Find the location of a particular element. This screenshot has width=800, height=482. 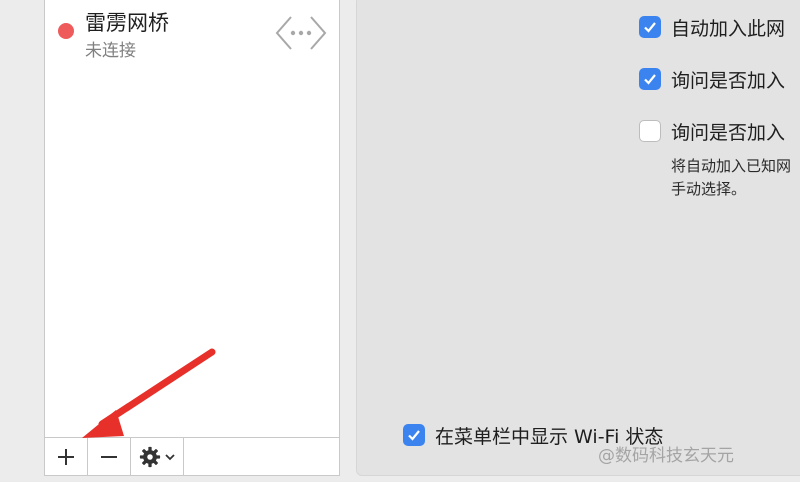

minus-icon is located at coordinates (109, 456).